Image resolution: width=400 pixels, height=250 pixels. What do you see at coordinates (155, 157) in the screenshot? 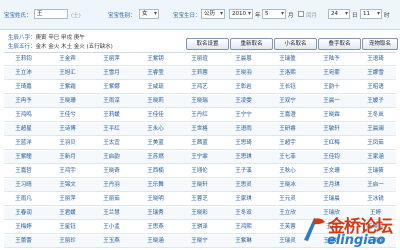
I see `name-link: 王苏燃` at bounding box center [155, 157].